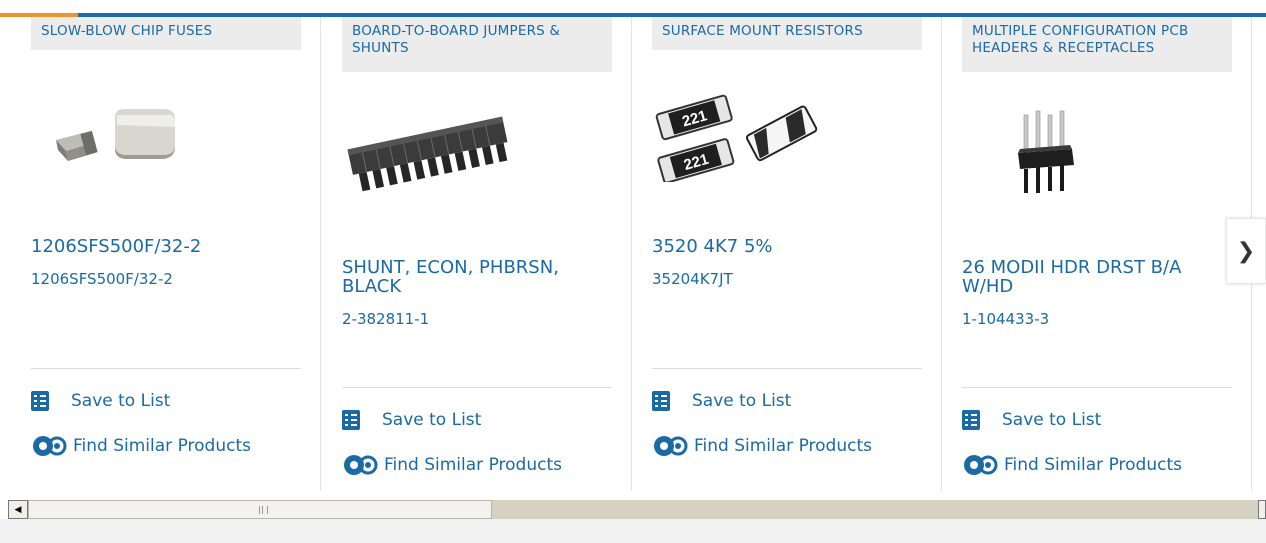 The height and width of the screenshot is (543, 1266). Describe the element at coordinates (166, 246) in the screenshot. I see `product-title: 1206SFS500F/32-2` at that location.